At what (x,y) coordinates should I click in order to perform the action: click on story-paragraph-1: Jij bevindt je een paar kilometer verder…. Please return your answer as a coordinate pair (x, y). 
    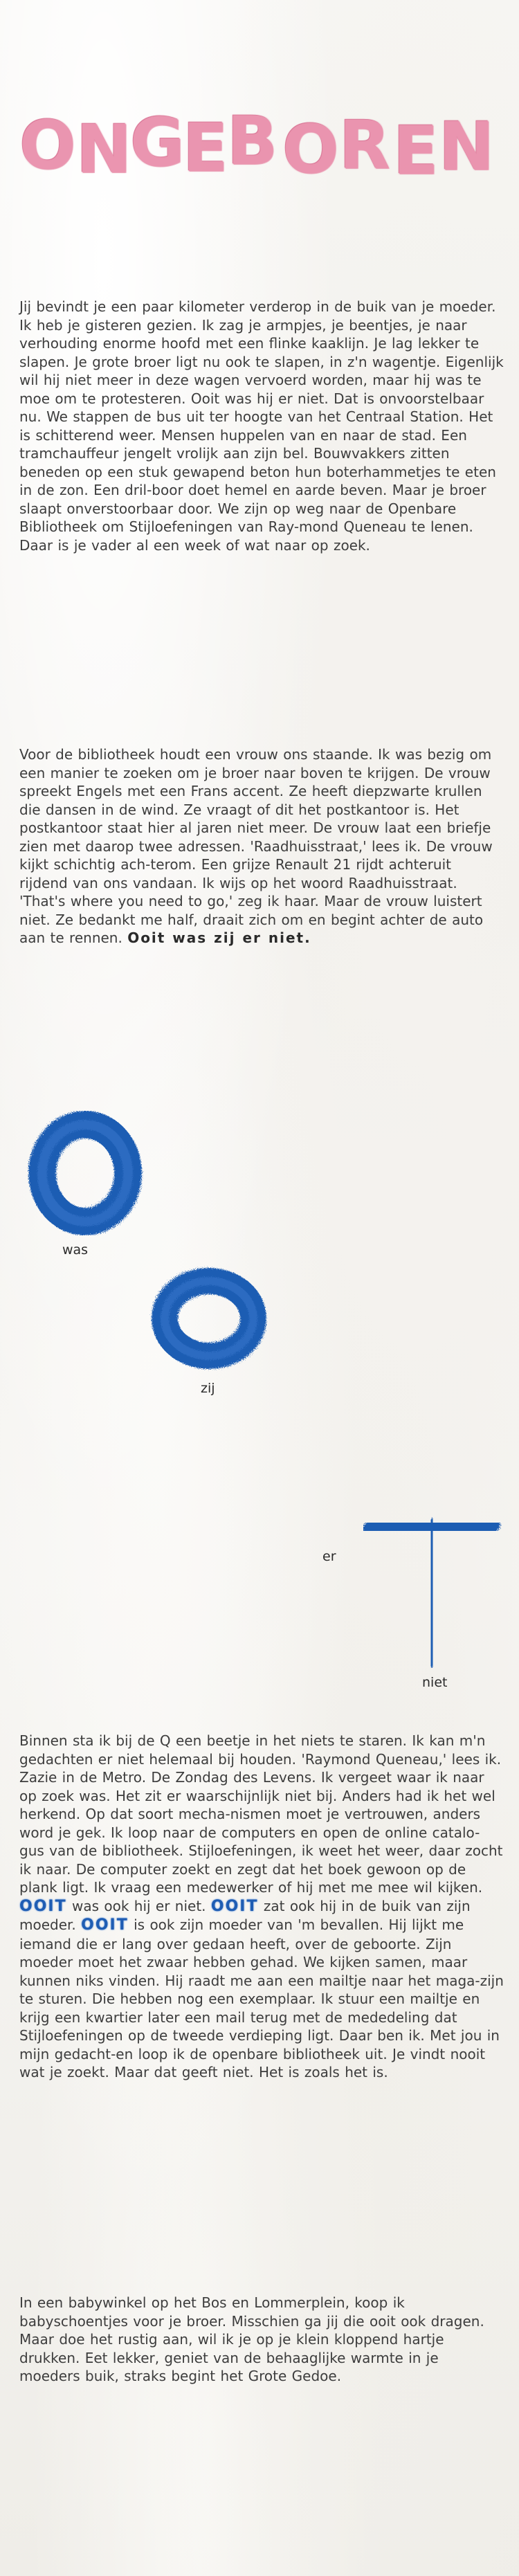
    Looking at the image, I should click on (261, 426).